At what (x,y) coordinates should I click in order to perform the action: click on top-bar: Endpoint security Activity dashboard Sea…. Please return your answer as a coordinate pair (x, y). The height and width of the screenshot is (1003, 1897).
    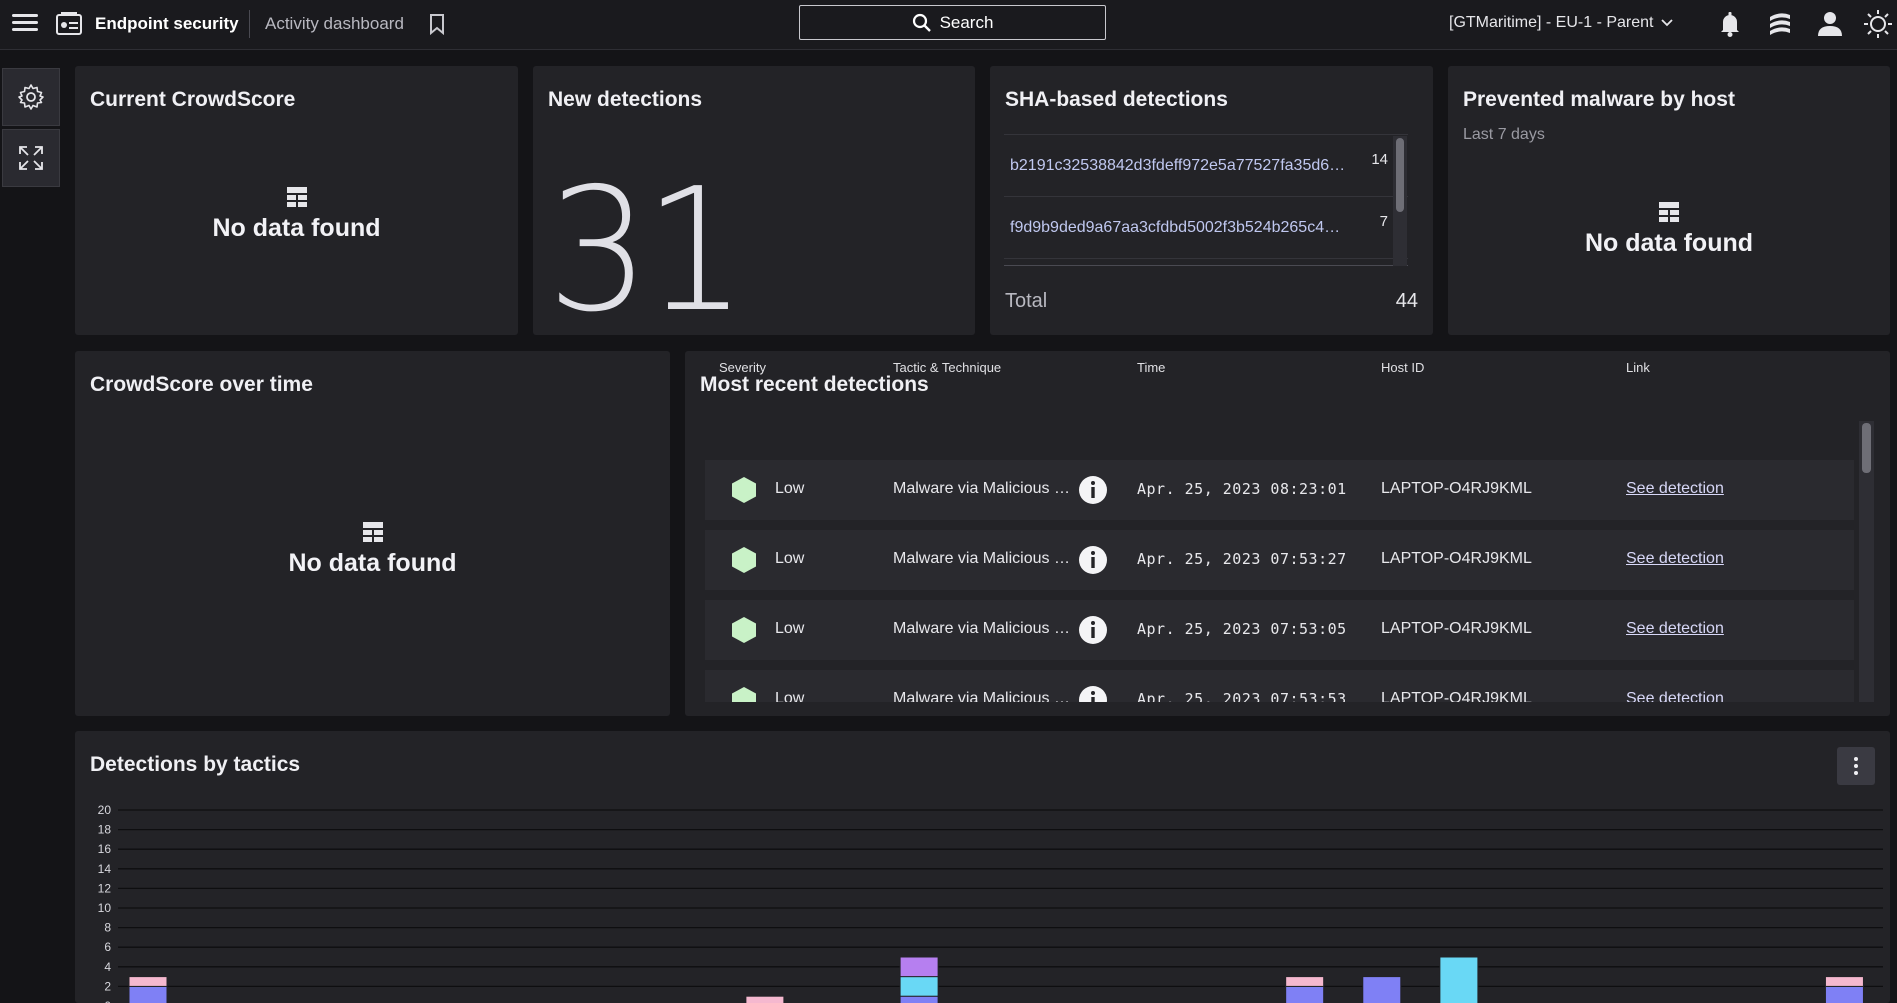
    Looking at the image, I should click on (948, 25).